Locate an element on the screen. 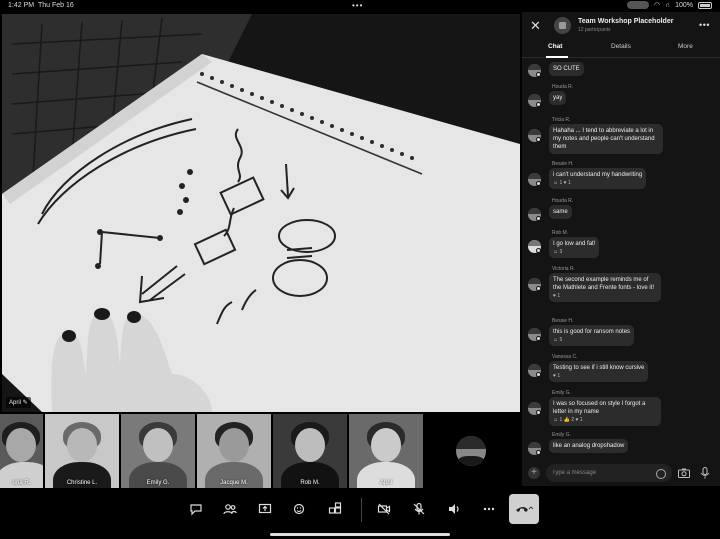  panel-tabs: Chat Details More is located at coordinates (621, 50).